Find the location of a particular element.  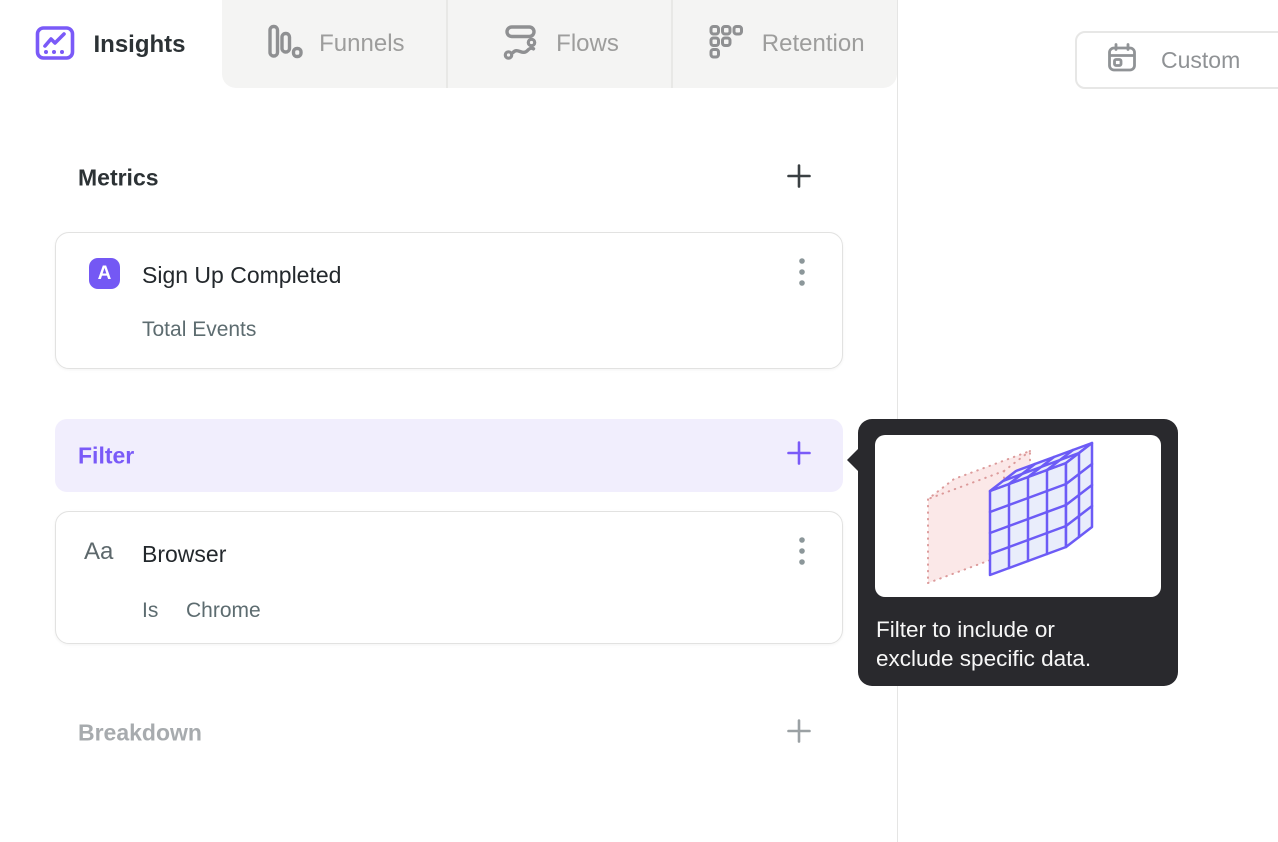

custom-date-range-button: Custom is located at coordinates (1176, 60).